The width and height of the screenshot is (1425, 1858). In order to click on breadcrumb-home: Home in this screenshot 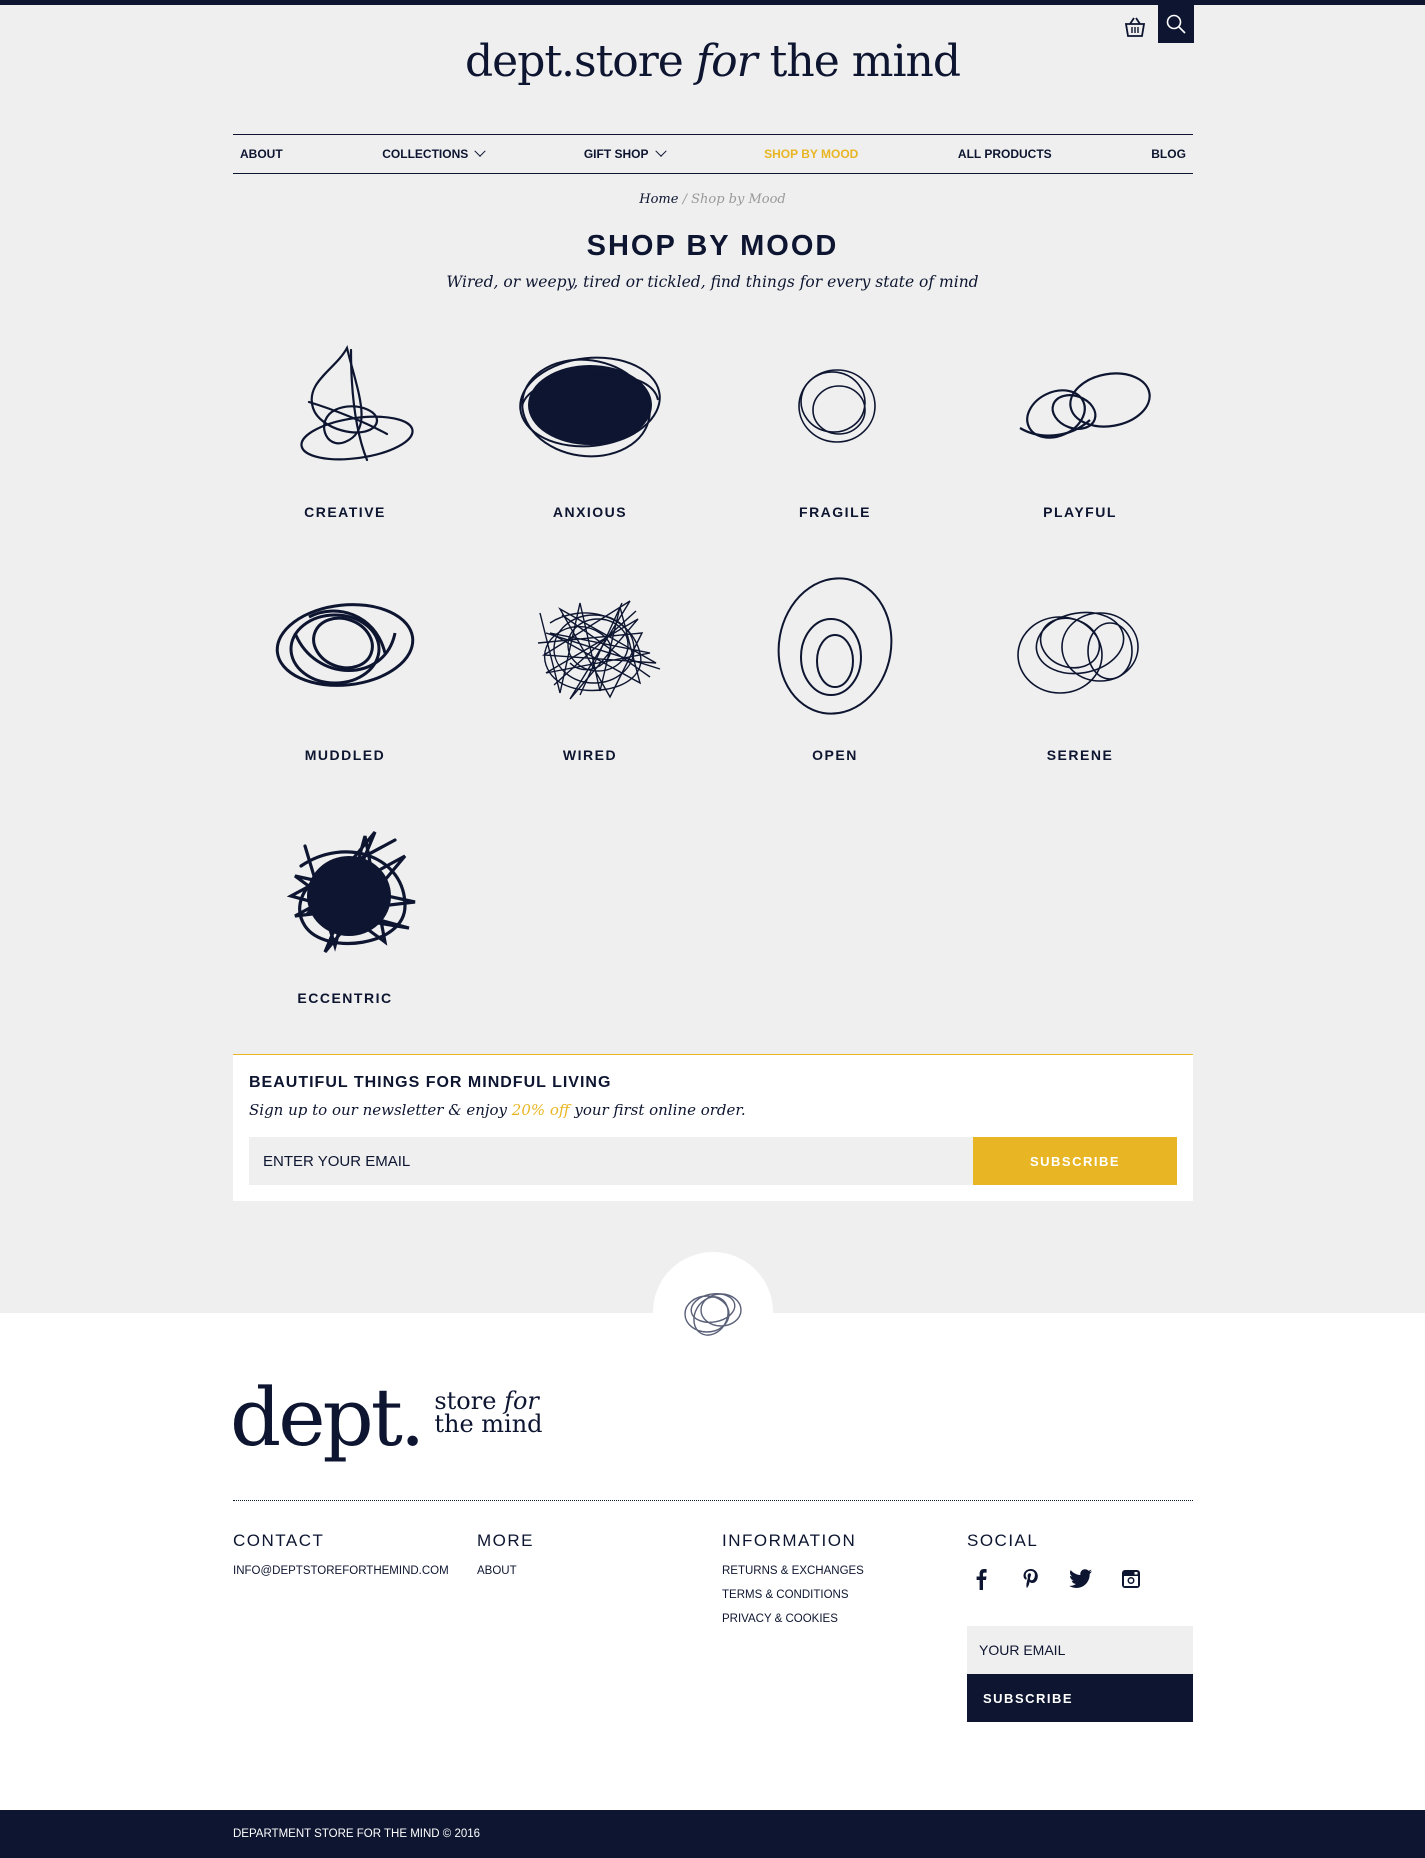, I will do `click(658, 199)`.